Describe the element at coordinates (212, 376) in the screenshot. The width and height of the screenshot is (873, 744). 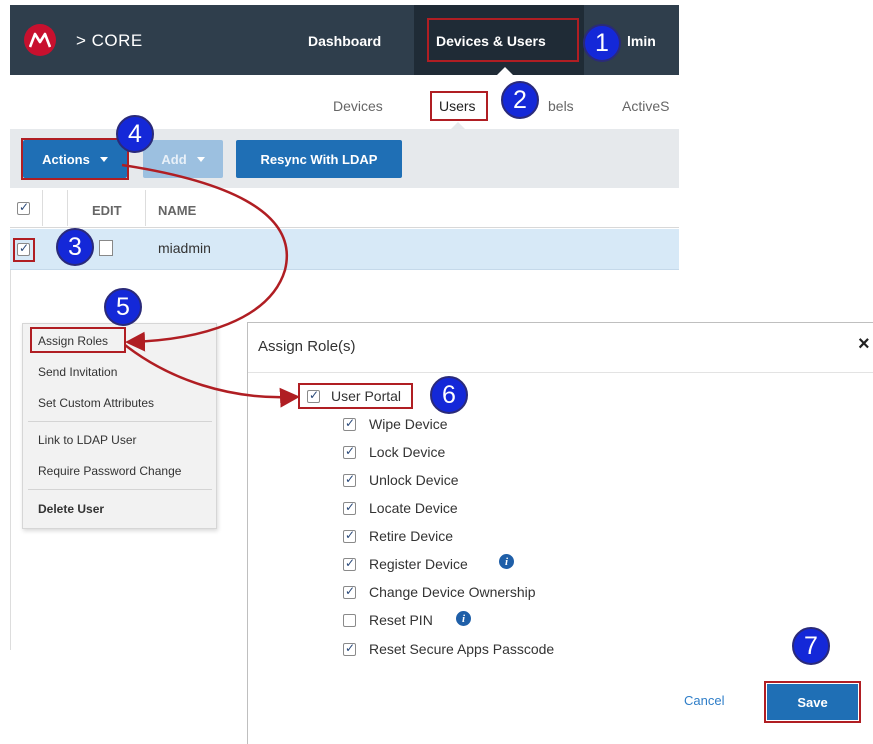
I see `arrow-assign-roles-to-user-portal` at that location.